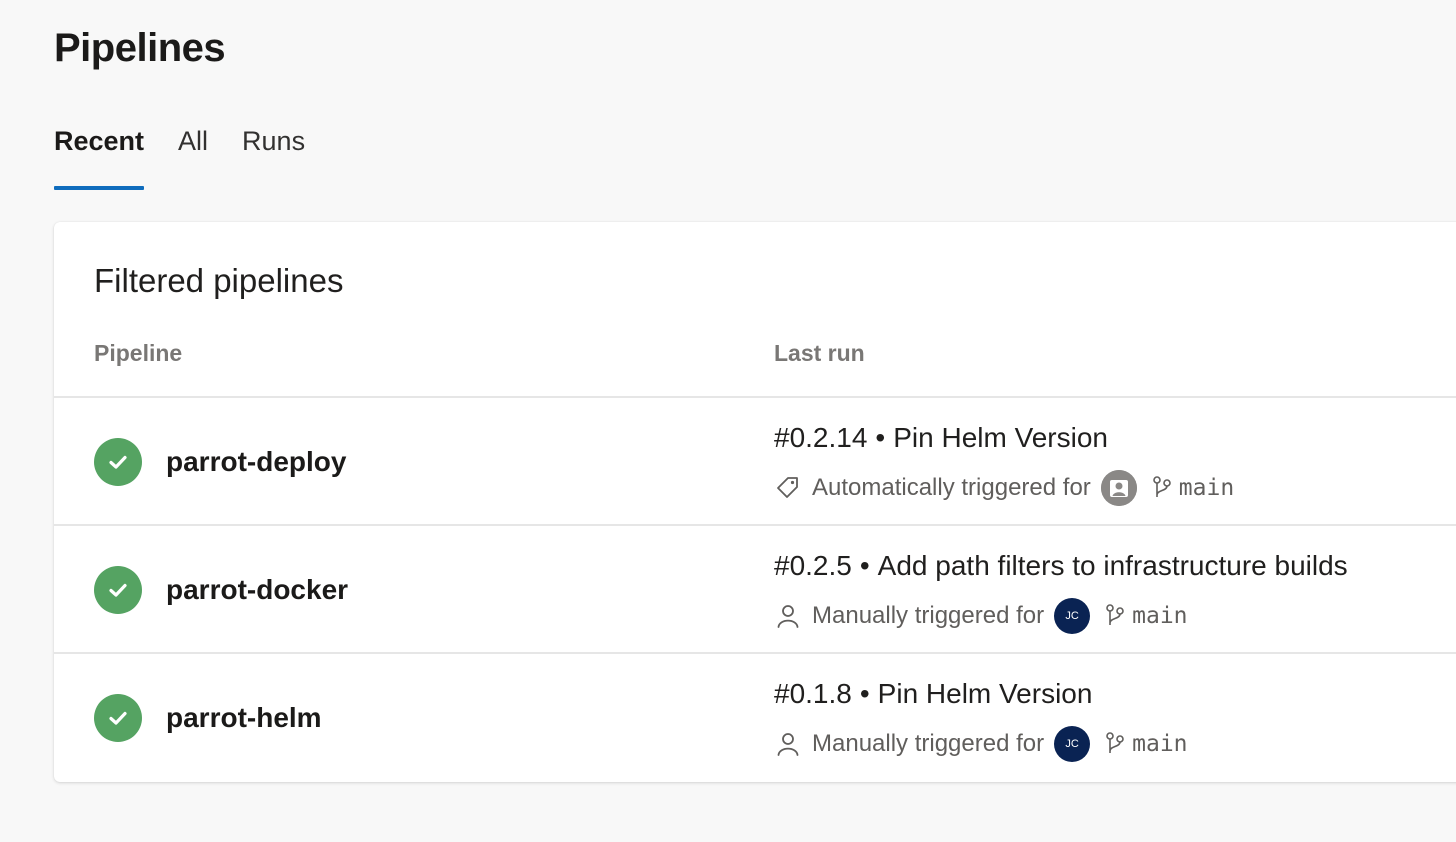  I want to click on trigger-text: Automatically triggered for, so click(951, 487).